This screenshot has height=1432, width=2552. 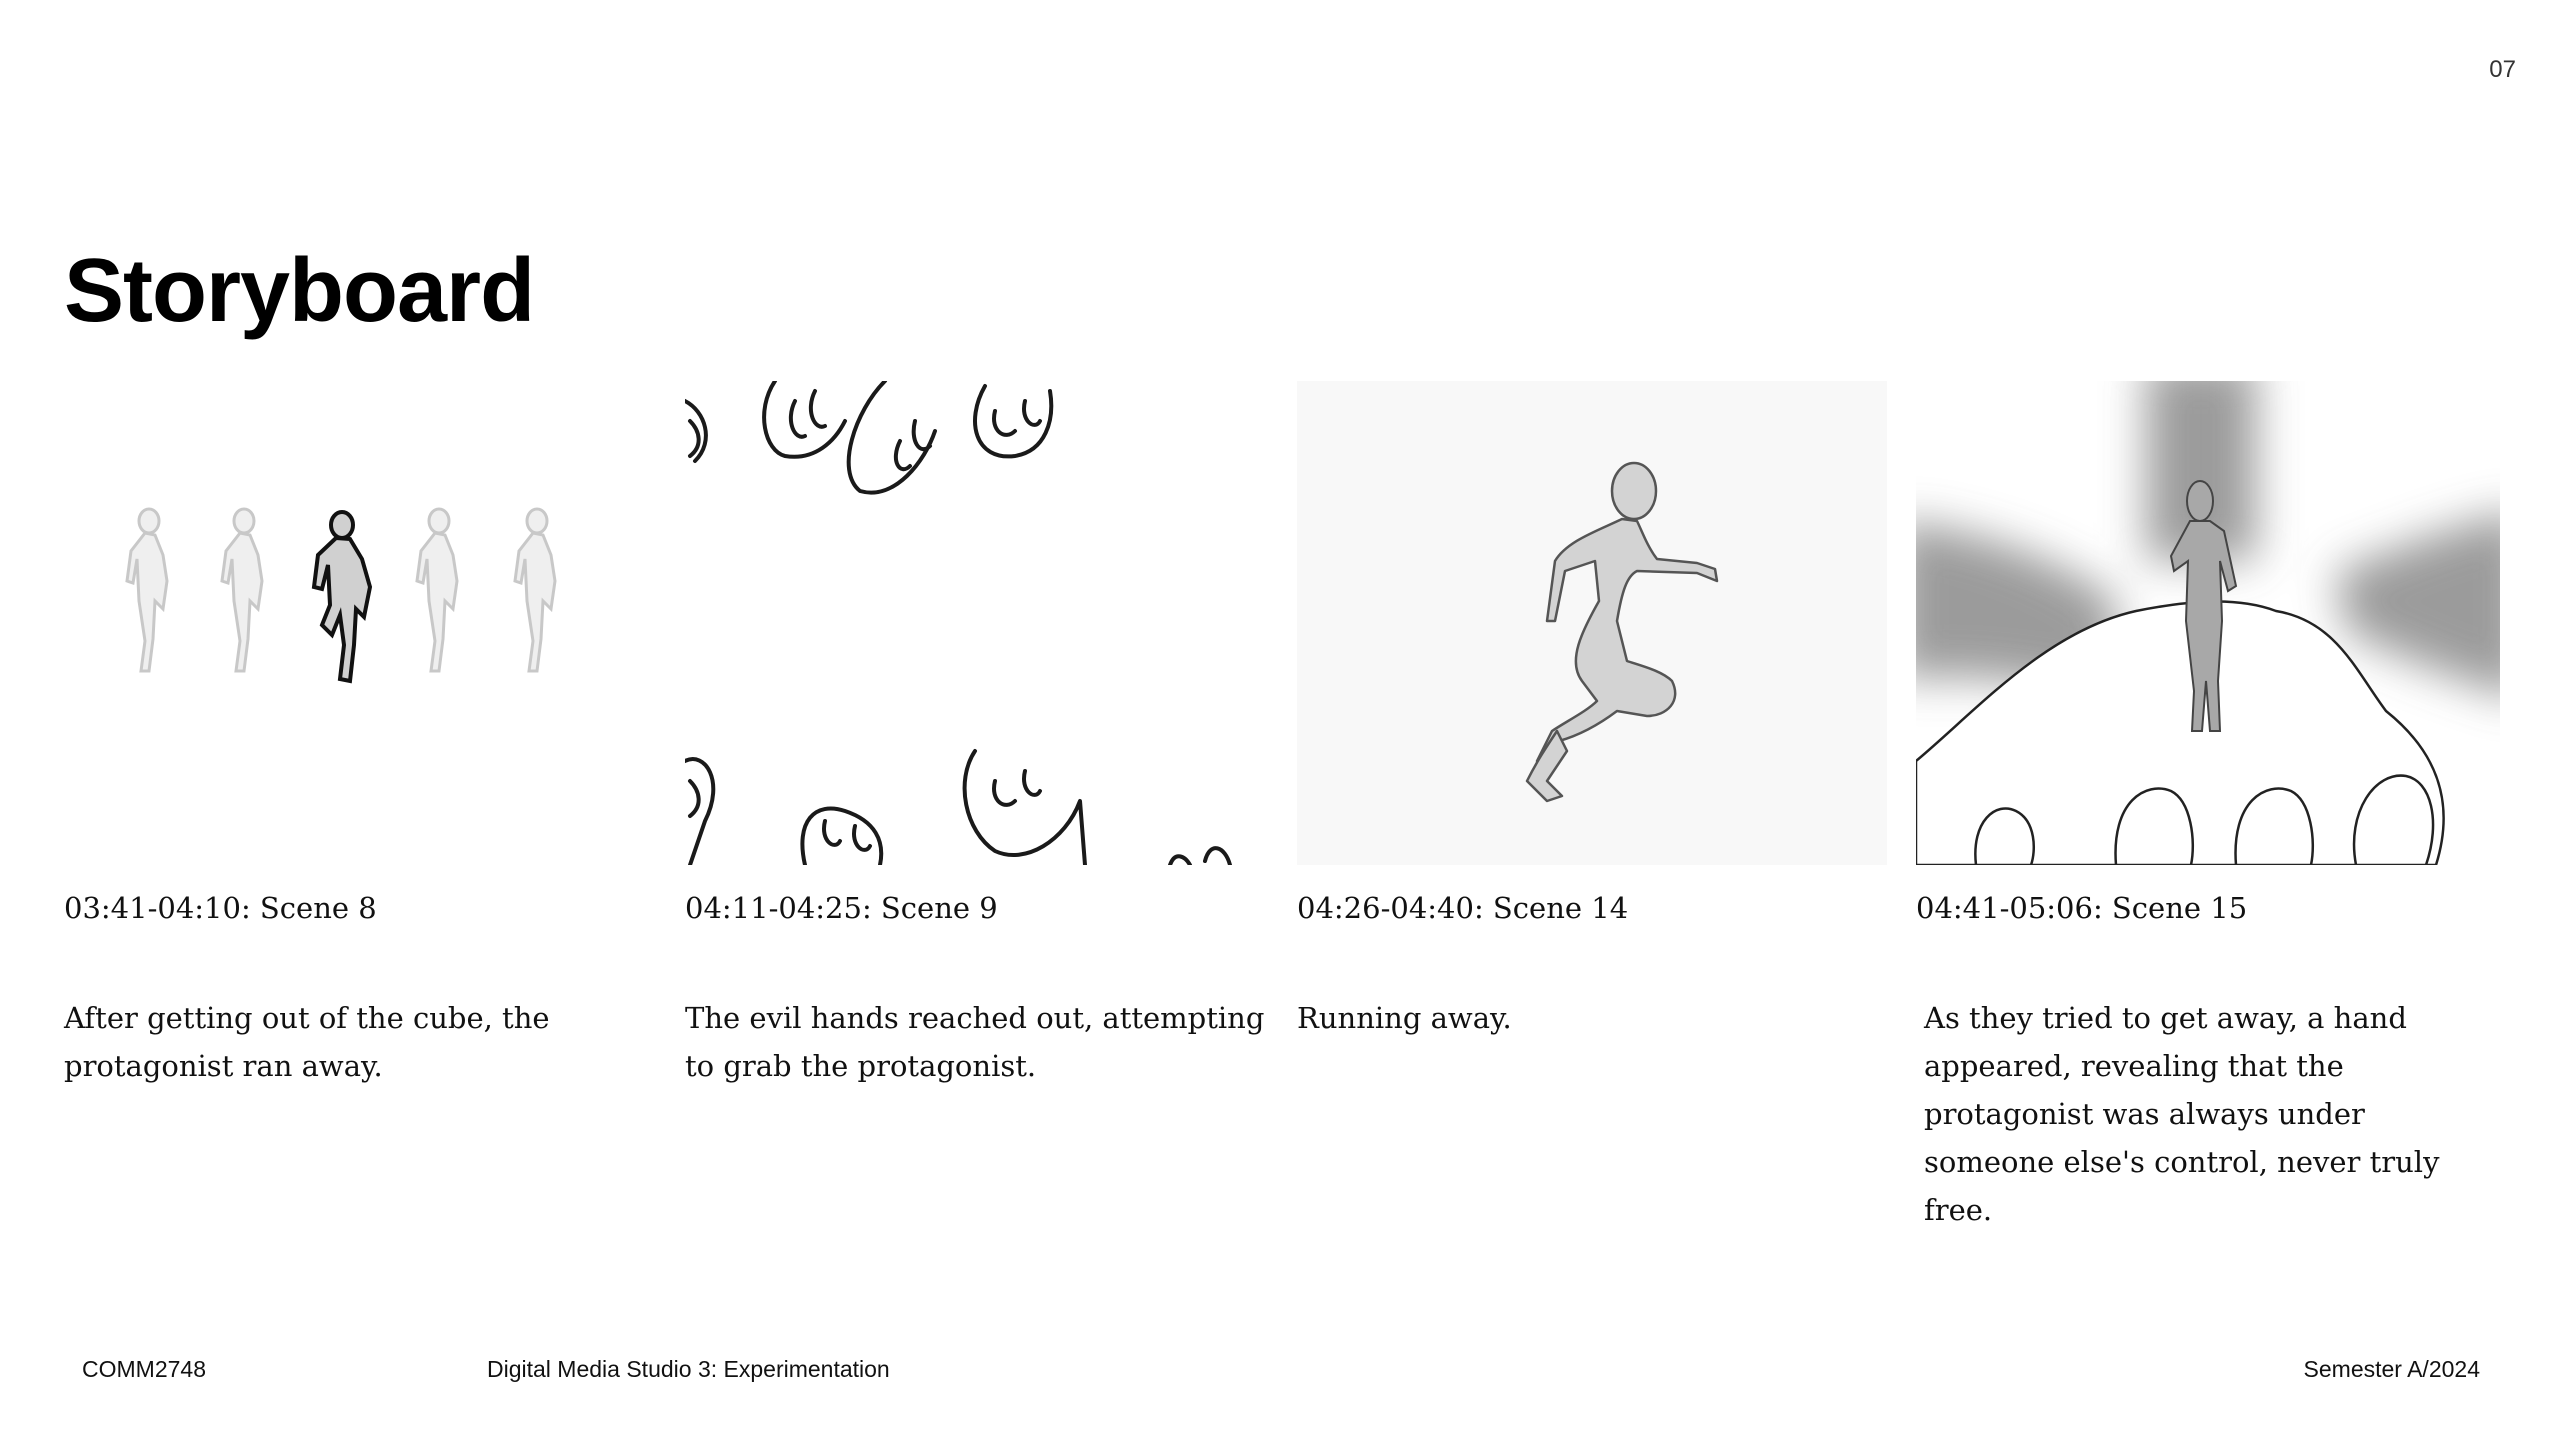 I want to click on scene-14-image, so click(x=1592, y=623).